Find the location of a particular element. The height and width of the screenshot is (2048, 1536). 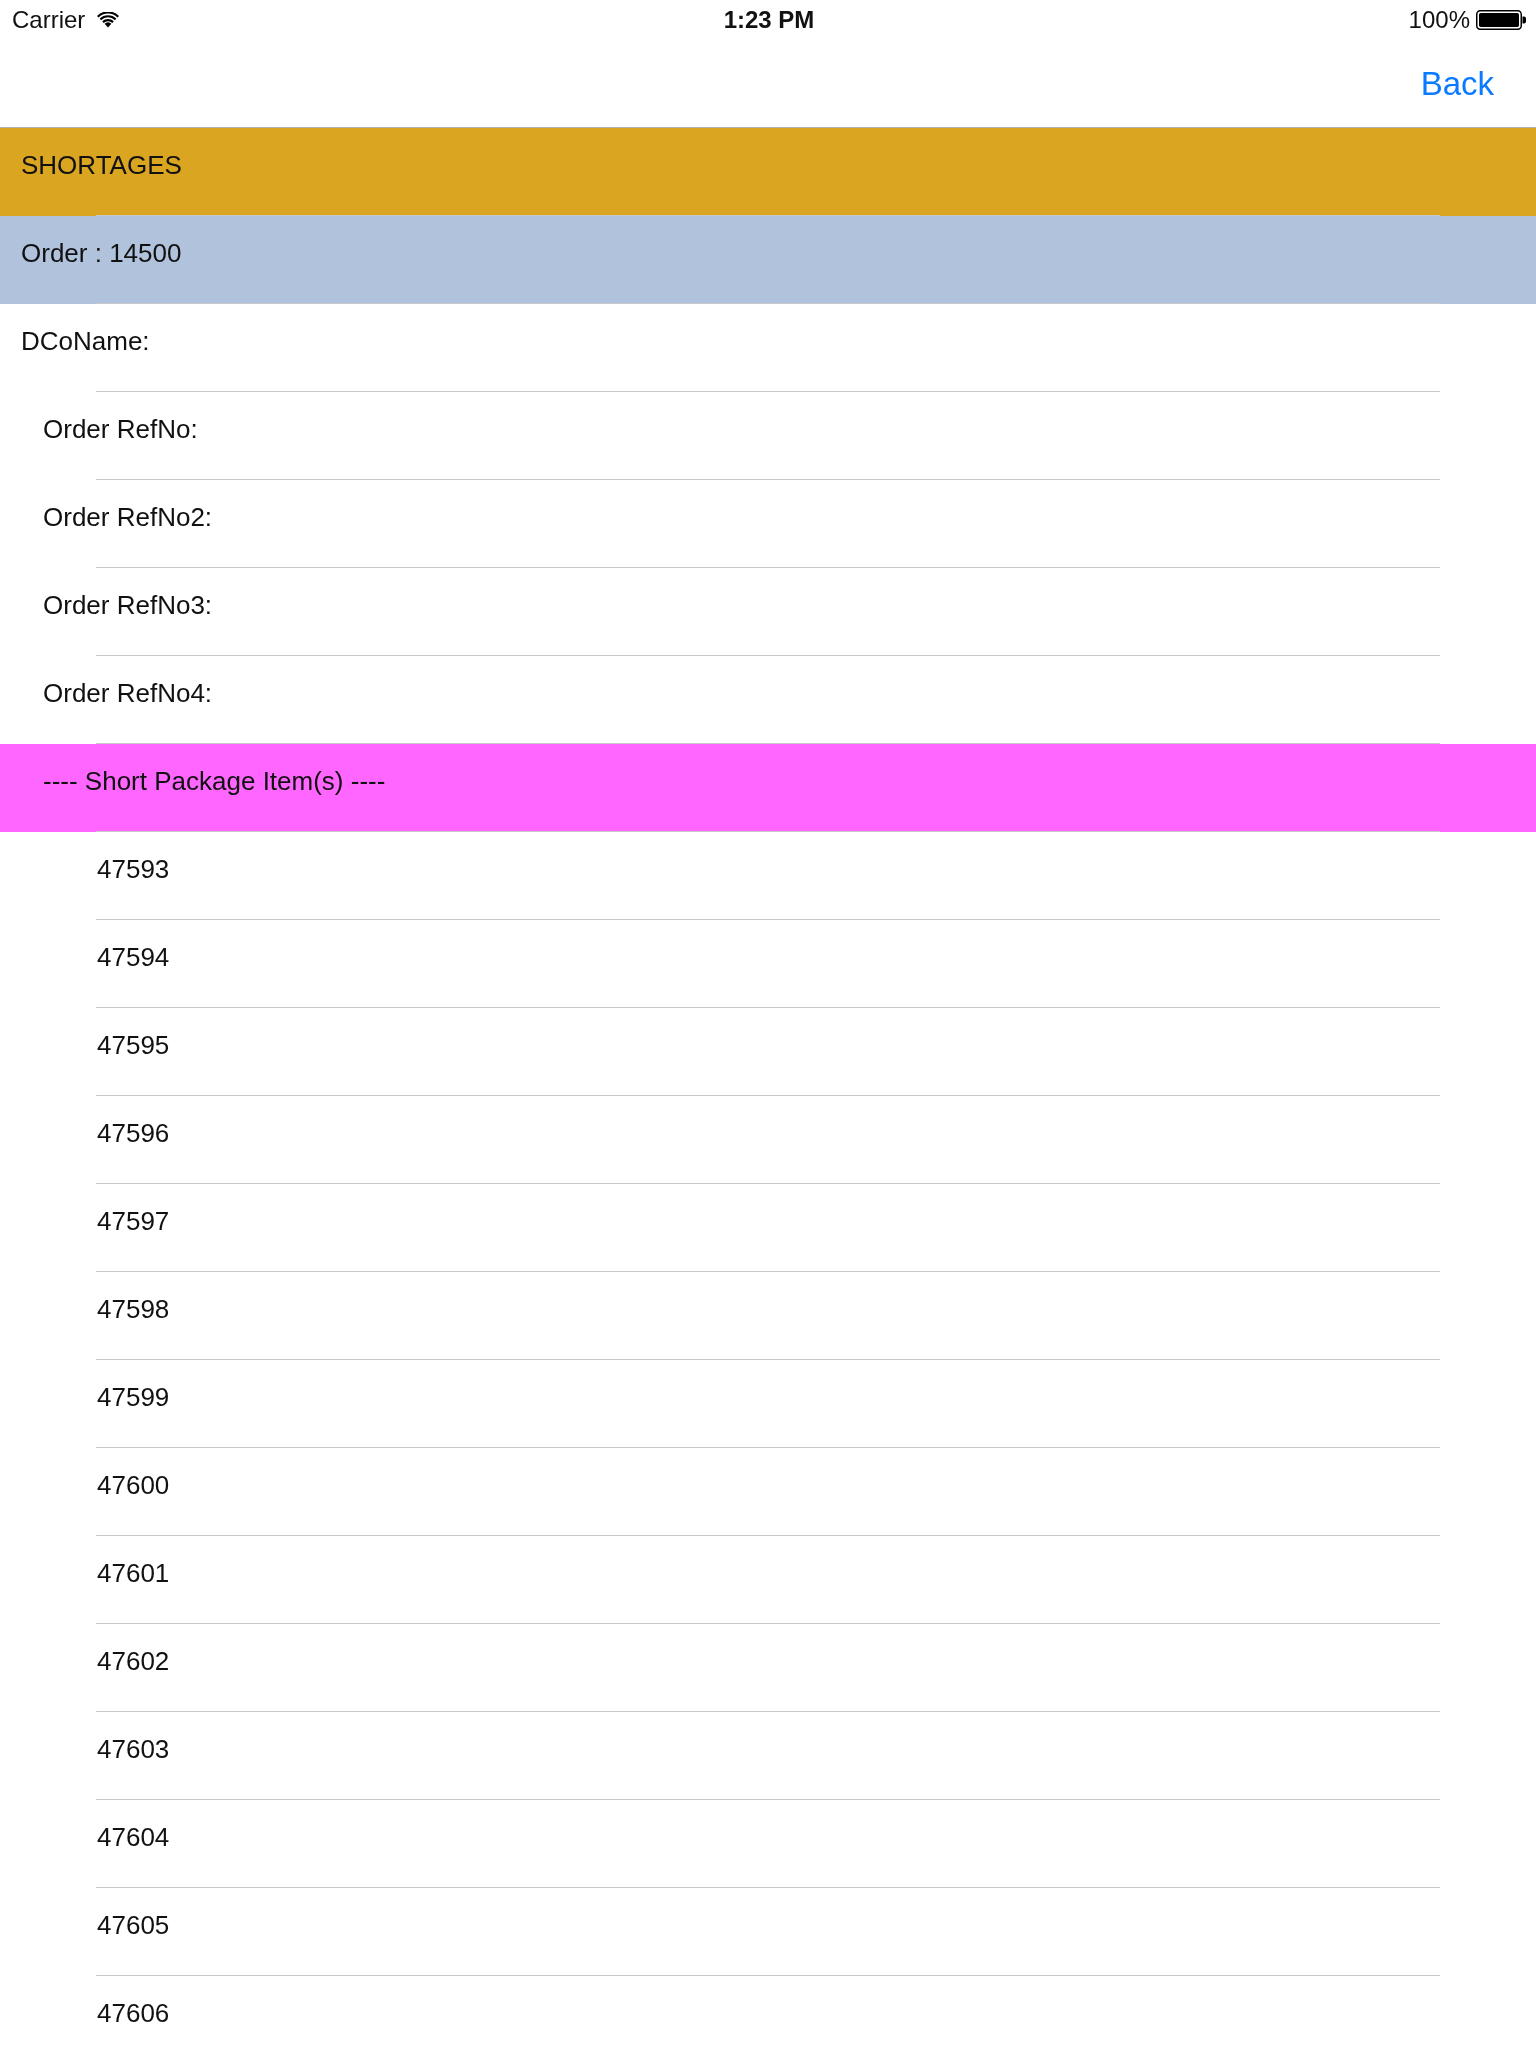

field-label: DCoName: is located at coordinates (85, 341).